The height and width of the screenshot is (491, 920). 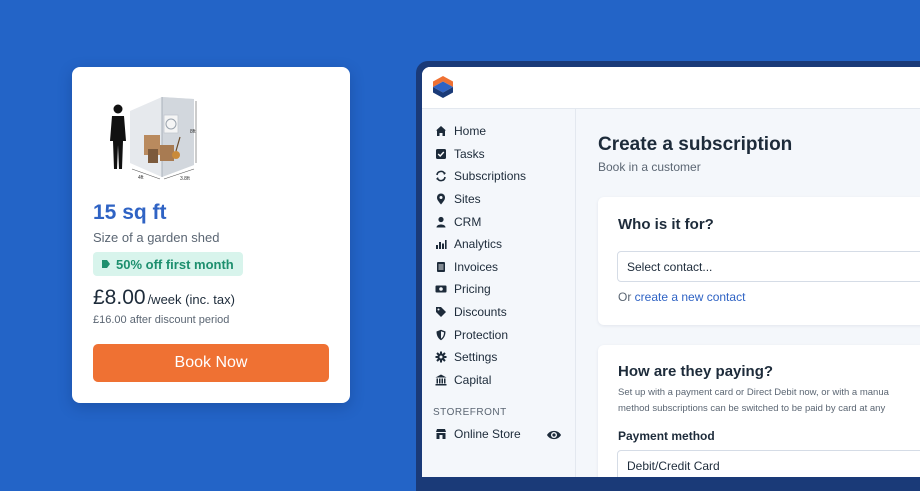 I want to click on invoice-icon, so click(x=441, y=267).